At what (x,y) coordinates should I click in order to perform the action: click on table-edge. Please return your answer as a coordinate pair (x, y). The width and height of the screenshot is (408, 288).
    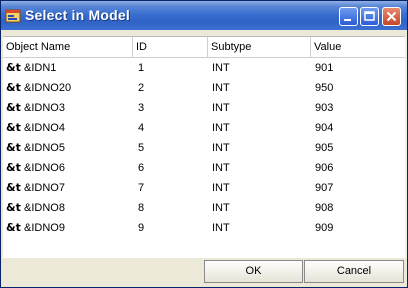
    Looking at the image, I should click on (406, 147).